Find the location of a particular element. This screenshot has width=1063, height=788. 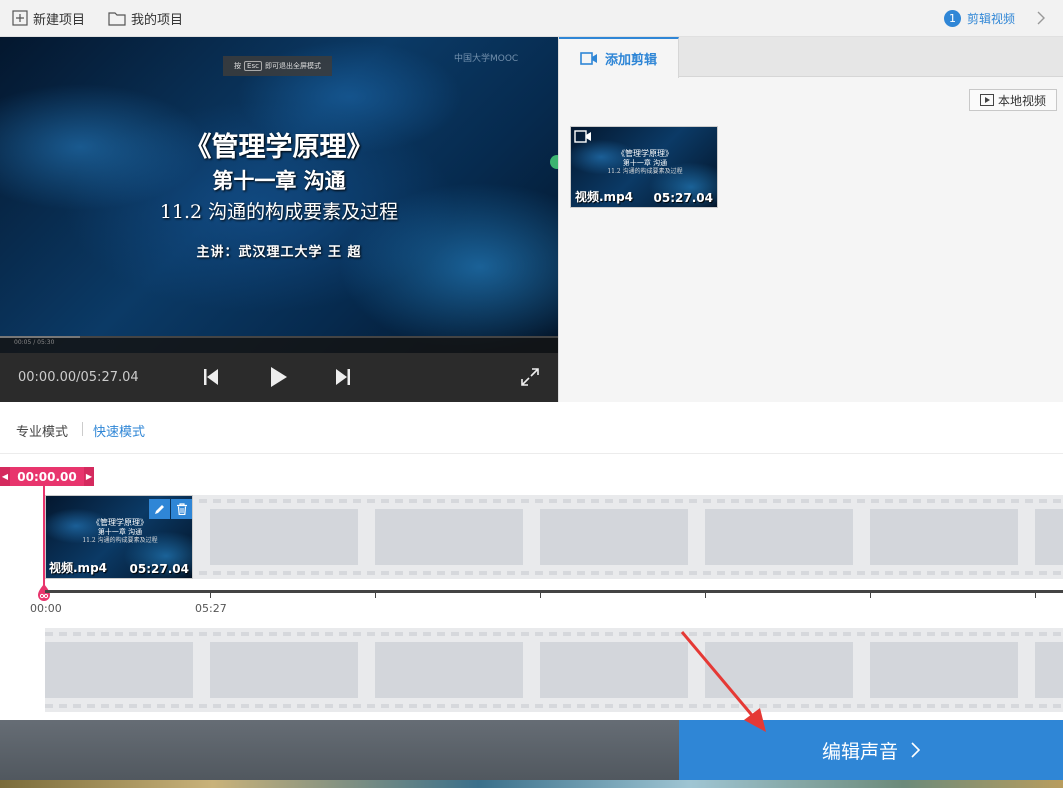

embedded-time: 00:05 / 05:30 is located at coordinates (34, 342).